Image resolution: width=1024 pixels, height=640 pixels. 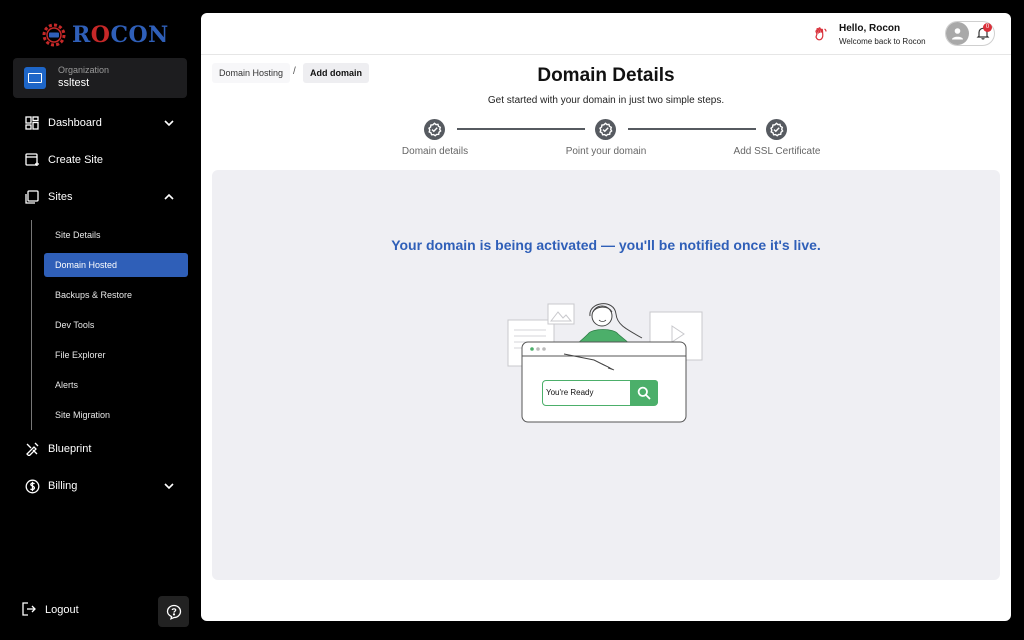 What do you see at coordinates (434, 129) in the screenshot?
I see `step-1-check-icon` at bounding box center [434, 129].